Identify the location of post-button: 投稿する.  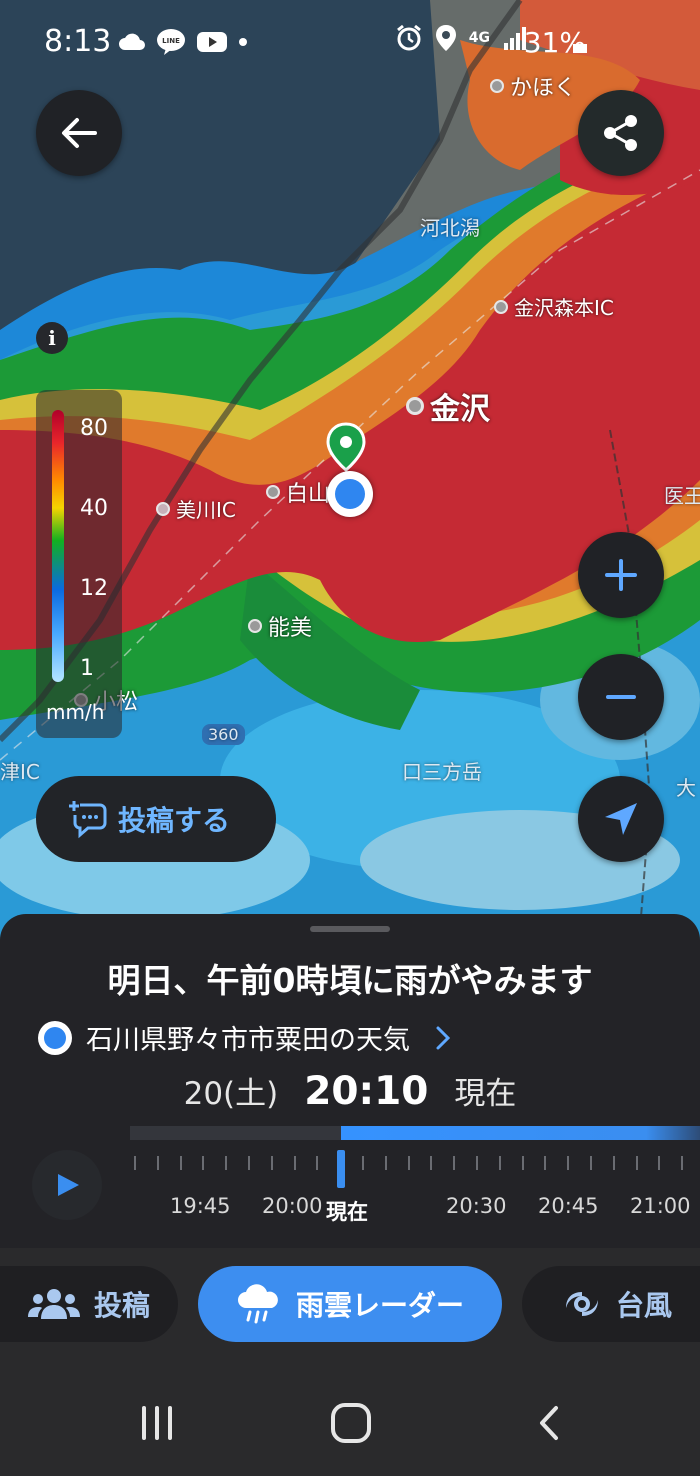
(156, 819).